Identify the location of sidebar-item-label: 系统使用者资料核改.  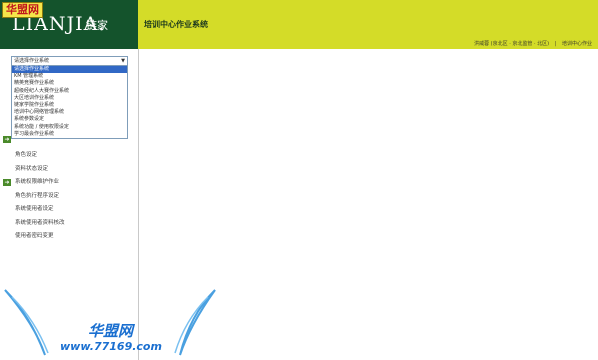
(40, 222).